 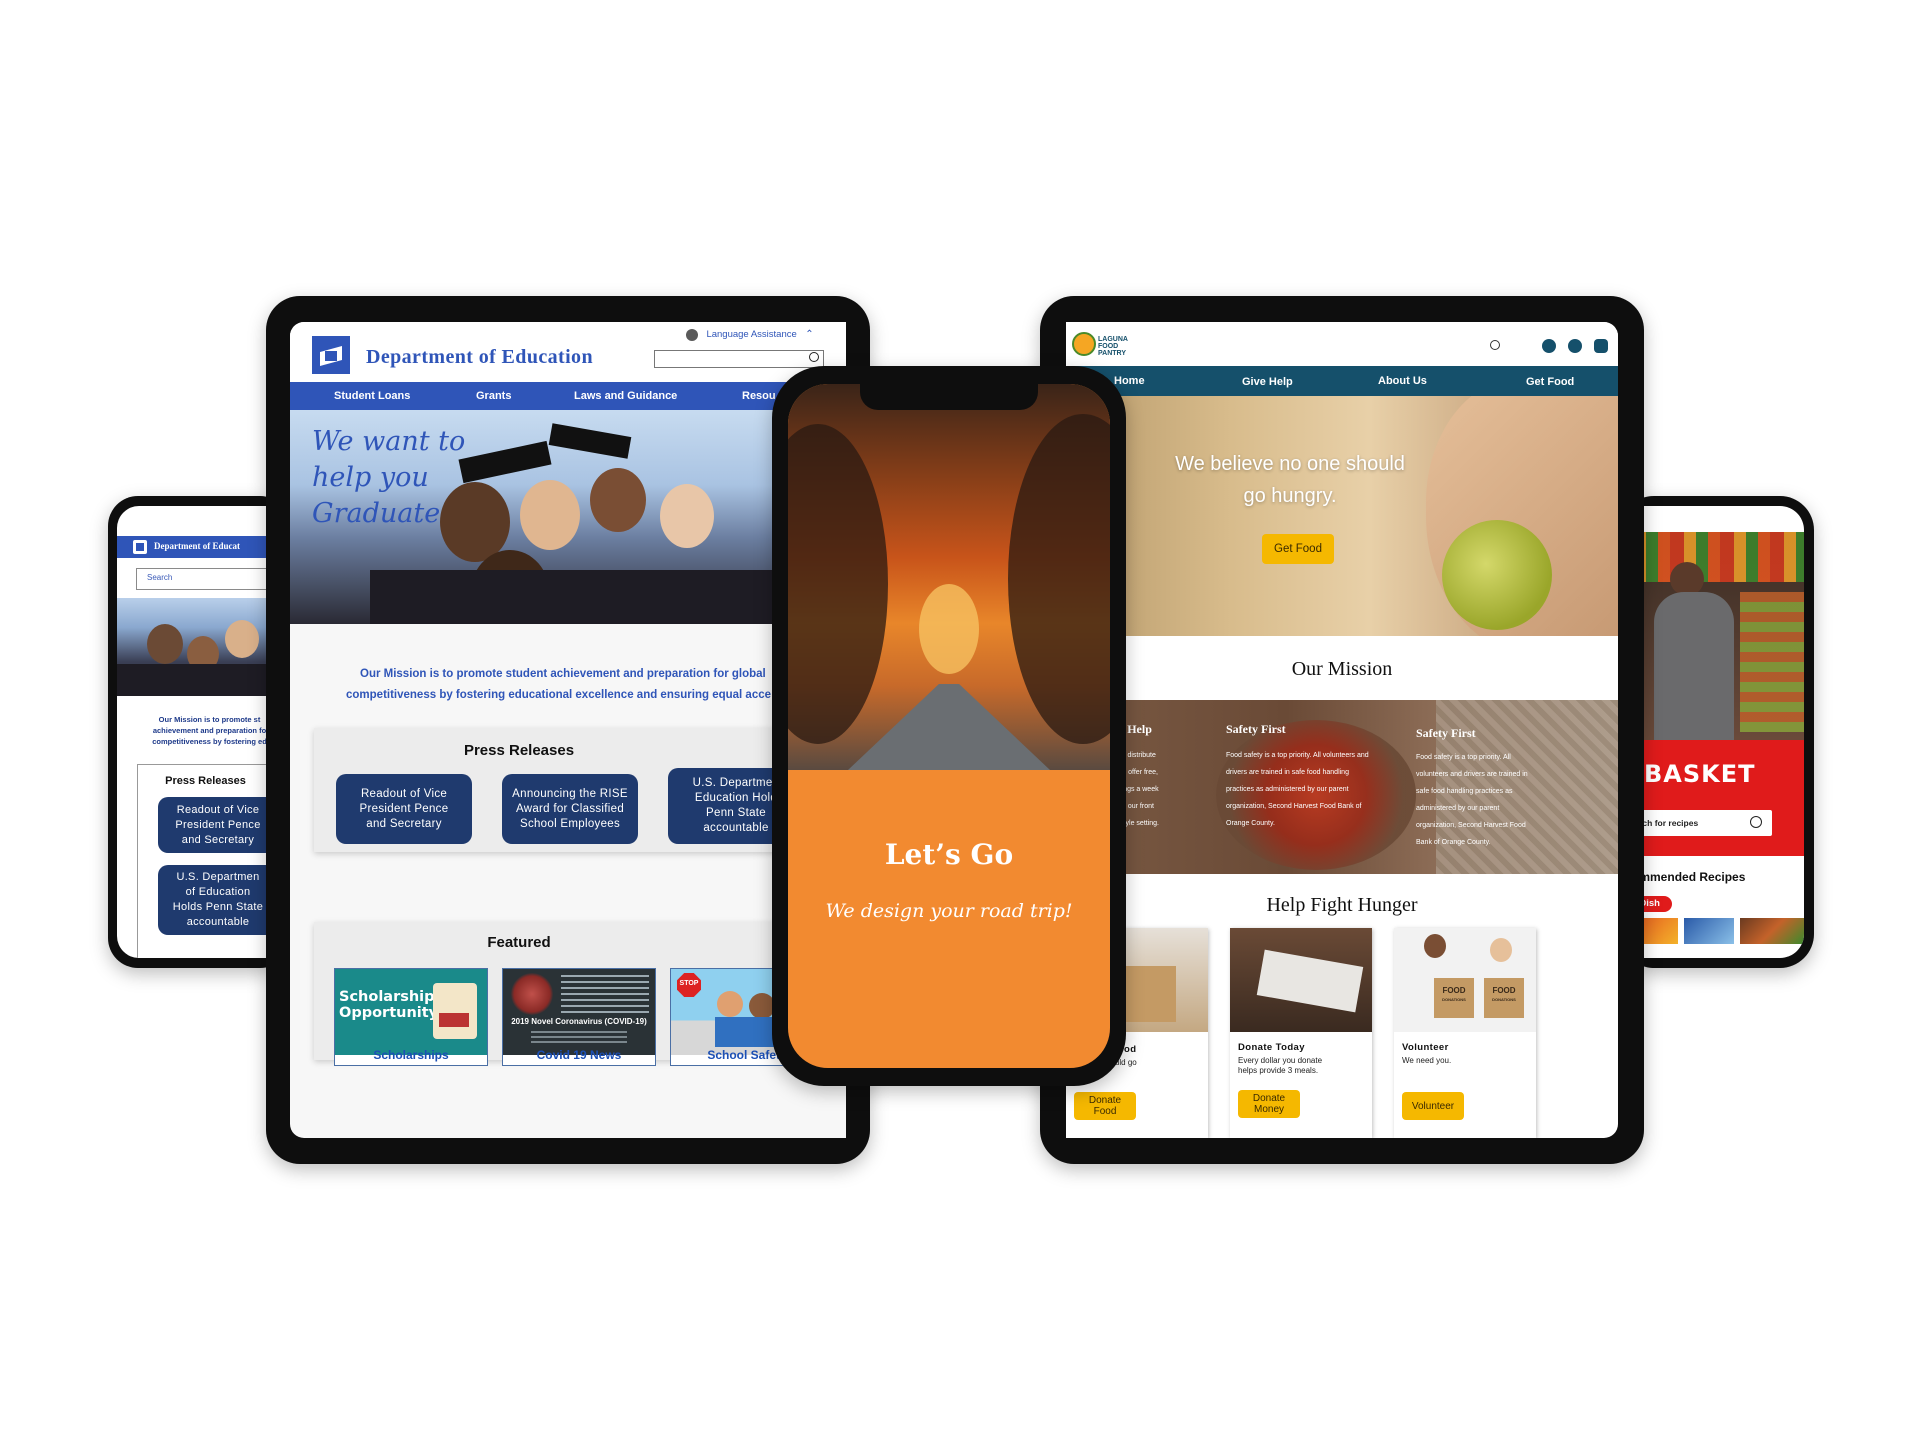 I want to click on search-input, so click(x=739, y=359).